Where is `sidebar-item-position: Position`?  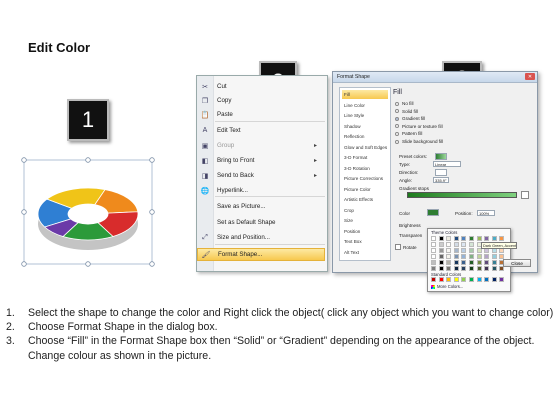 sidebar-item-position: Position is located at coordinates (365, 231).